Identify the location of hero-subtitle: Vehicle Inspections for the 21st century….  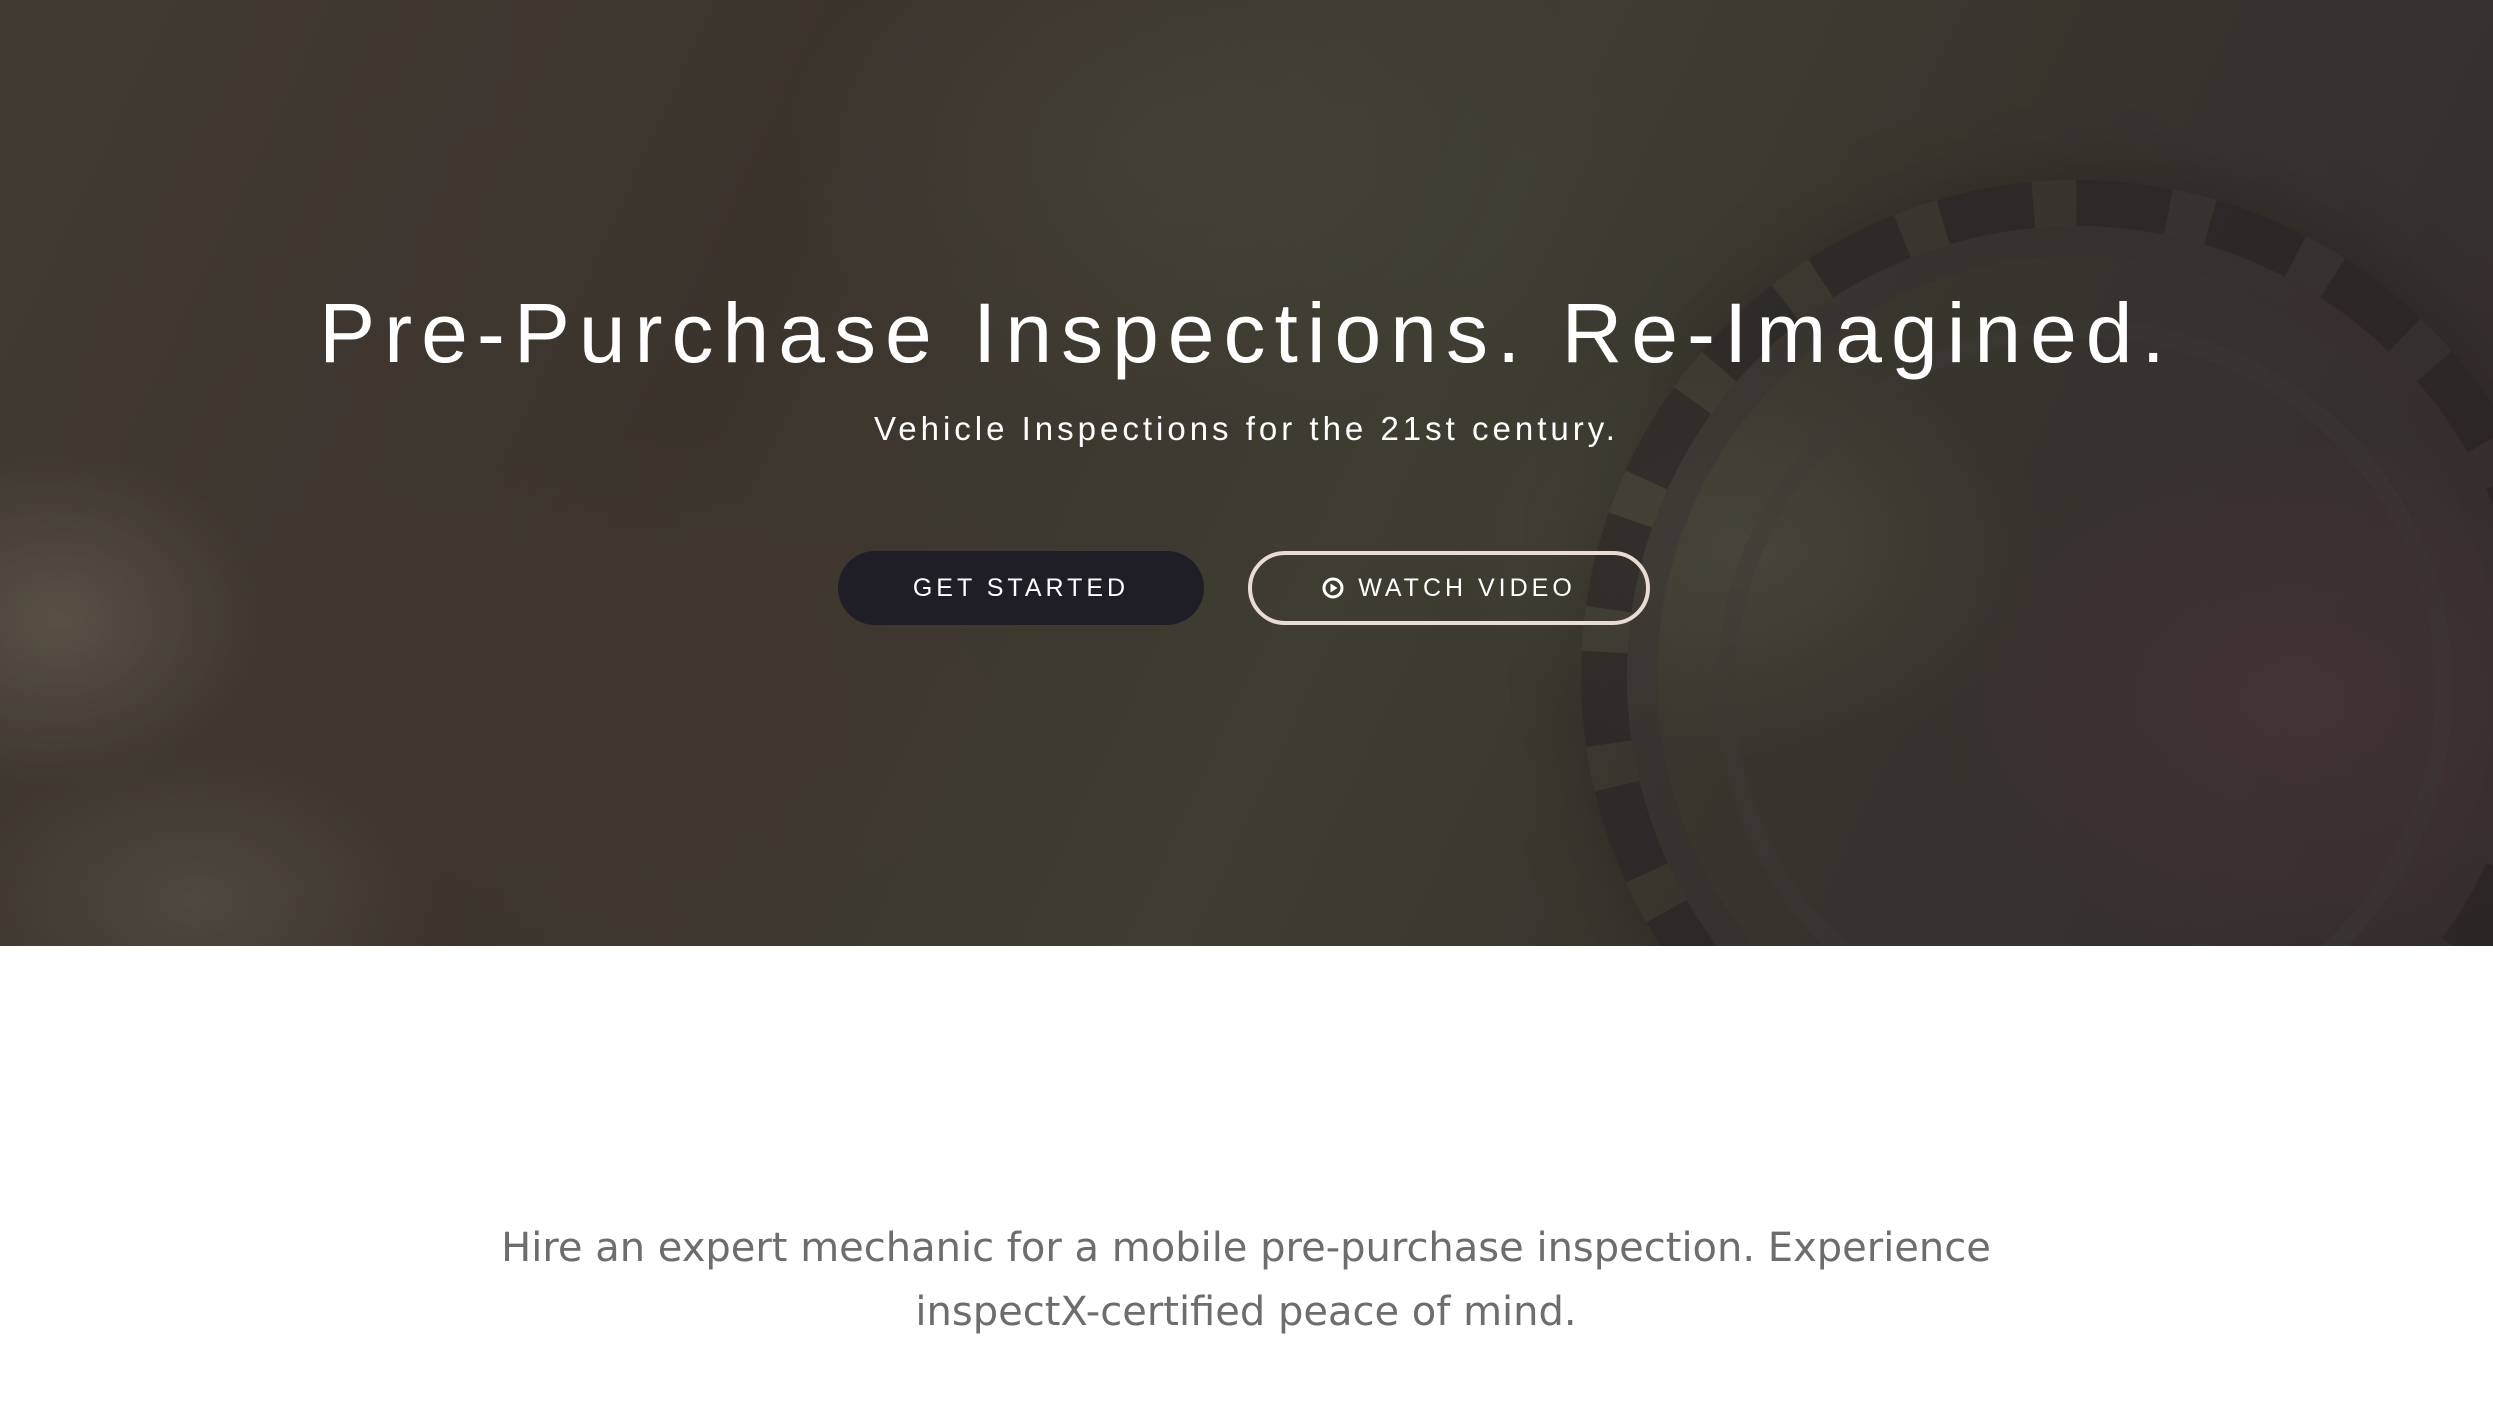
(1246, 428).